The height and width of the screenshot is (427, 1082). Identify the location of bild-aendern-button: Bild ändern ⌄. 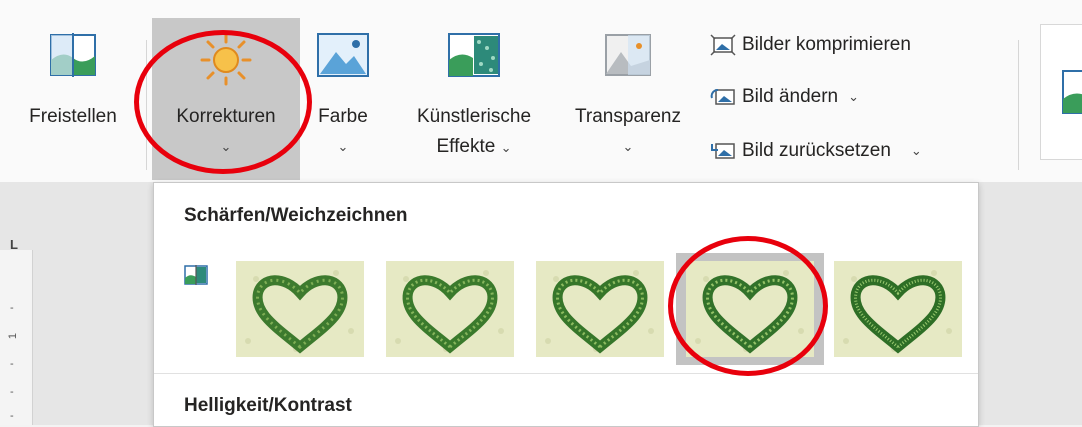
(784, 97).